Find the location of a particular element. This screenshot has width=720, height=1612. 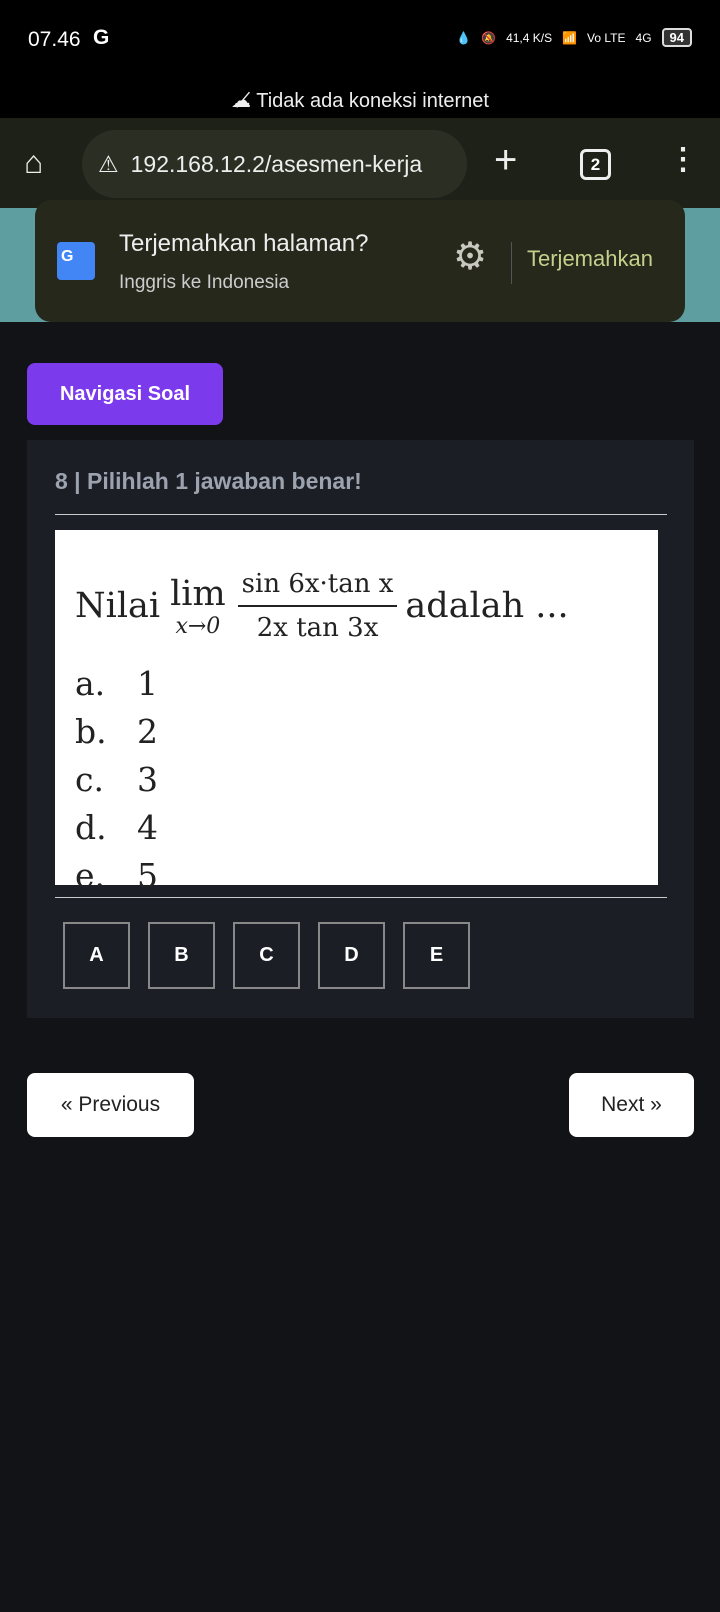

option: a. 1 is located at coordinates (116, 683).